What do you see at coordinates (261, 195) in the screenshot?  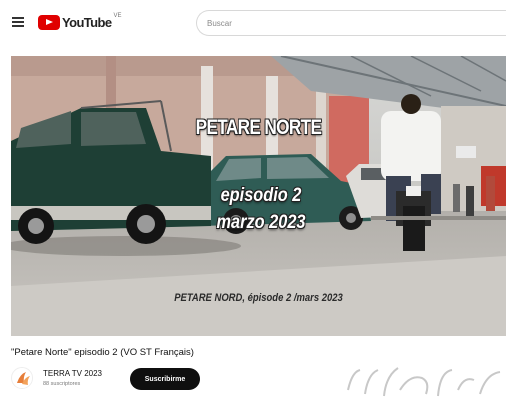 I see `overlay-episode-number: episodio 2` at bounding box center [261, 195].